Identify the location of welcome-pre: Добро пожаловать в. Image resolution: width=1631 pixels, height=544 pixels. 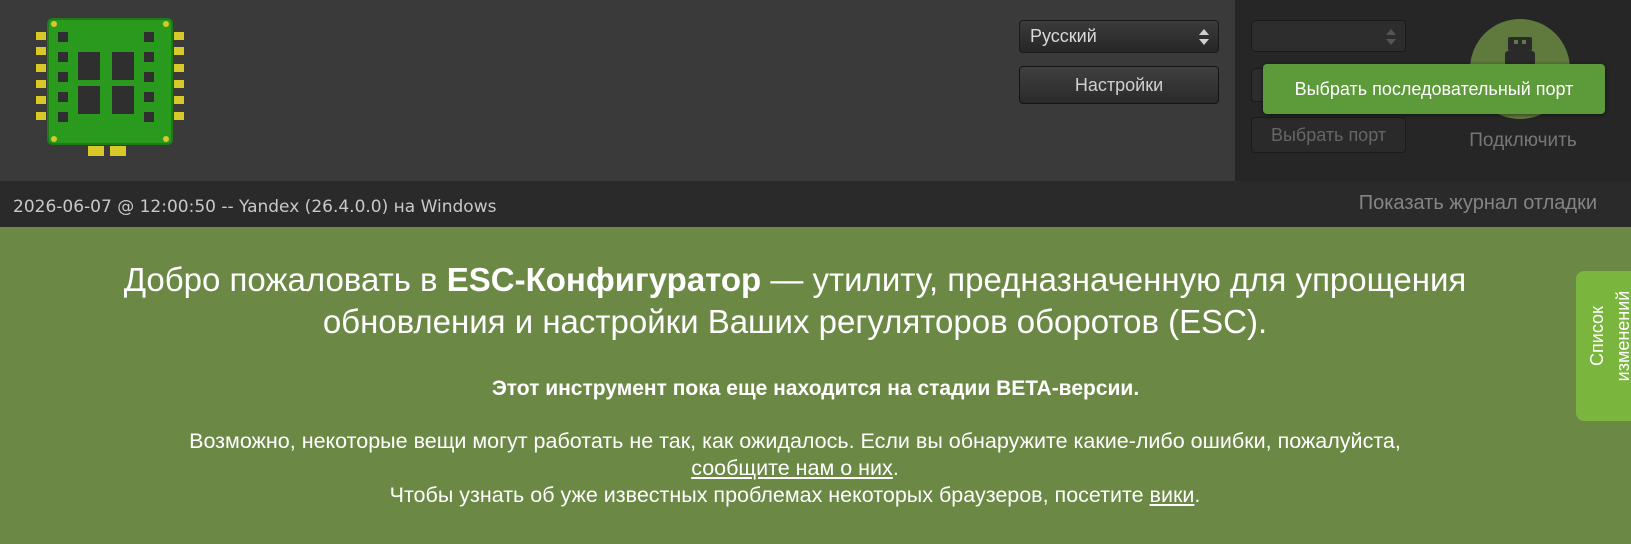
(285, 279).